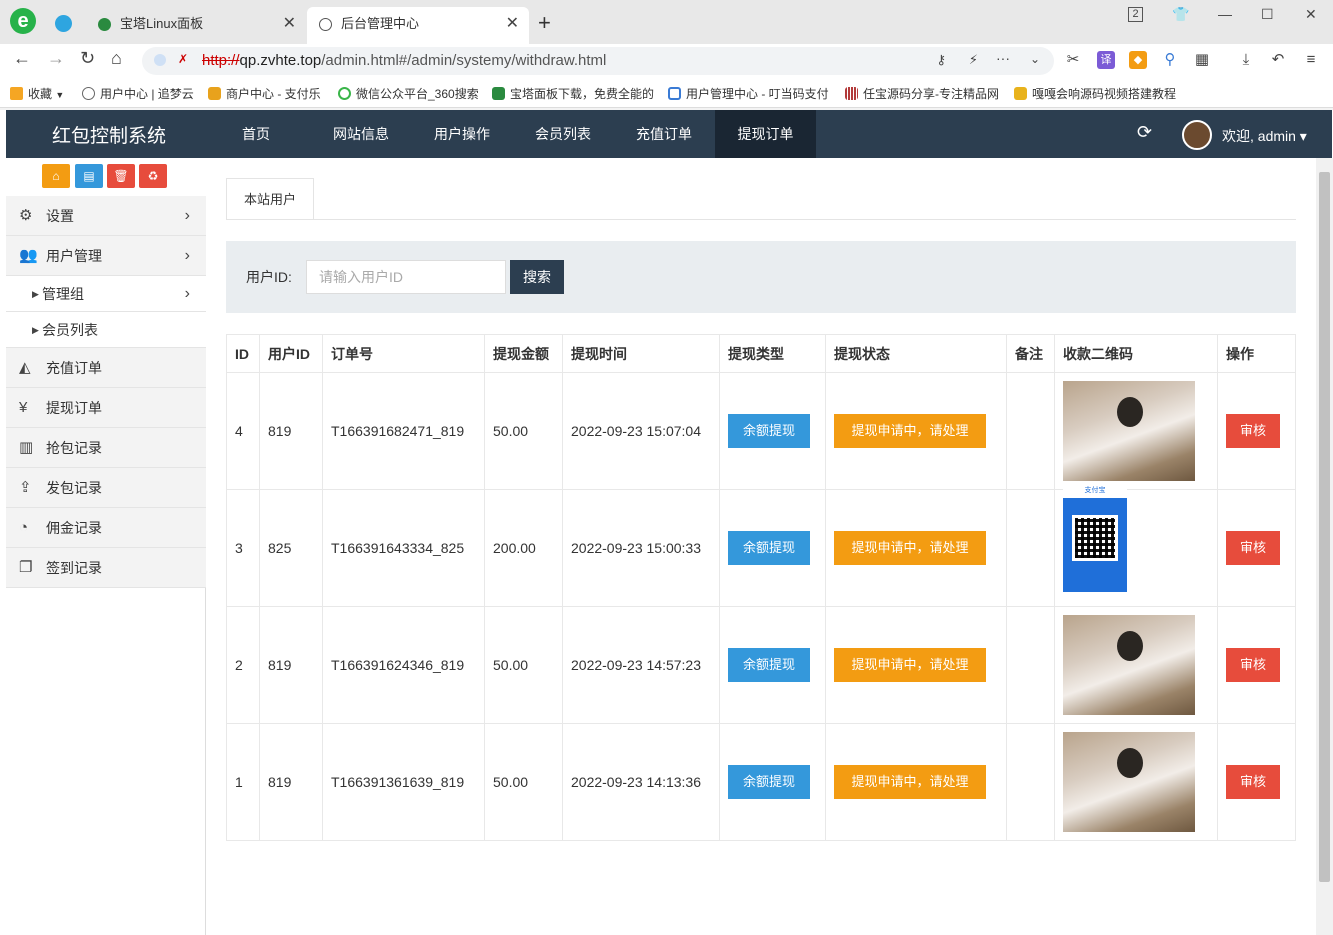 The image size is (1333, 935). What do you see at coordinates (138, 93) in the screenshot?
I see `bookmark-item: 用户中心 | 追梦云` at bounding box center [138, 93].